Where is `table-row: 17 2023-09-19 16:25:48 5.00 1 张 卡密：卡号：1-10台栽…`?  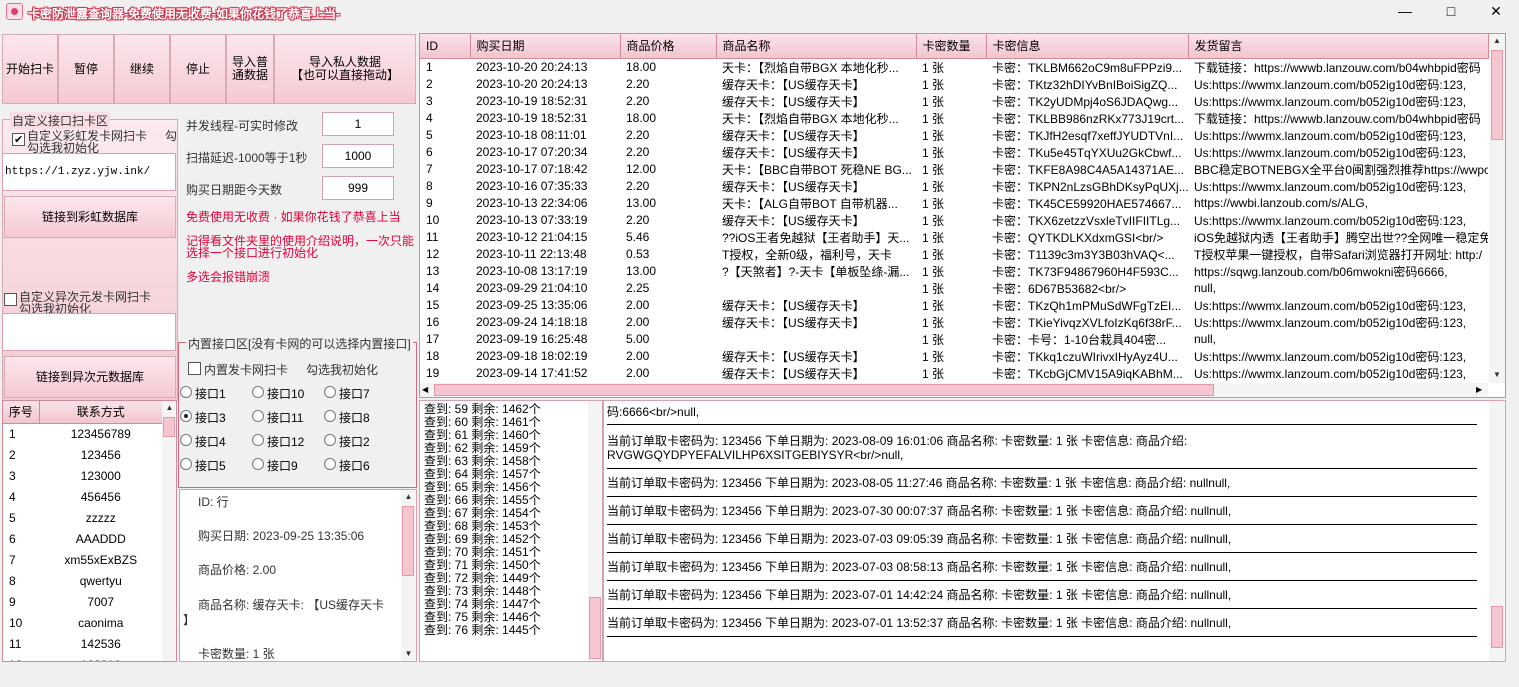 table-row: 17 2023-09-19 16:25:48 5.00 1 张 卡密：卡号：1-10台栽… is located at coordinates (954, 339).